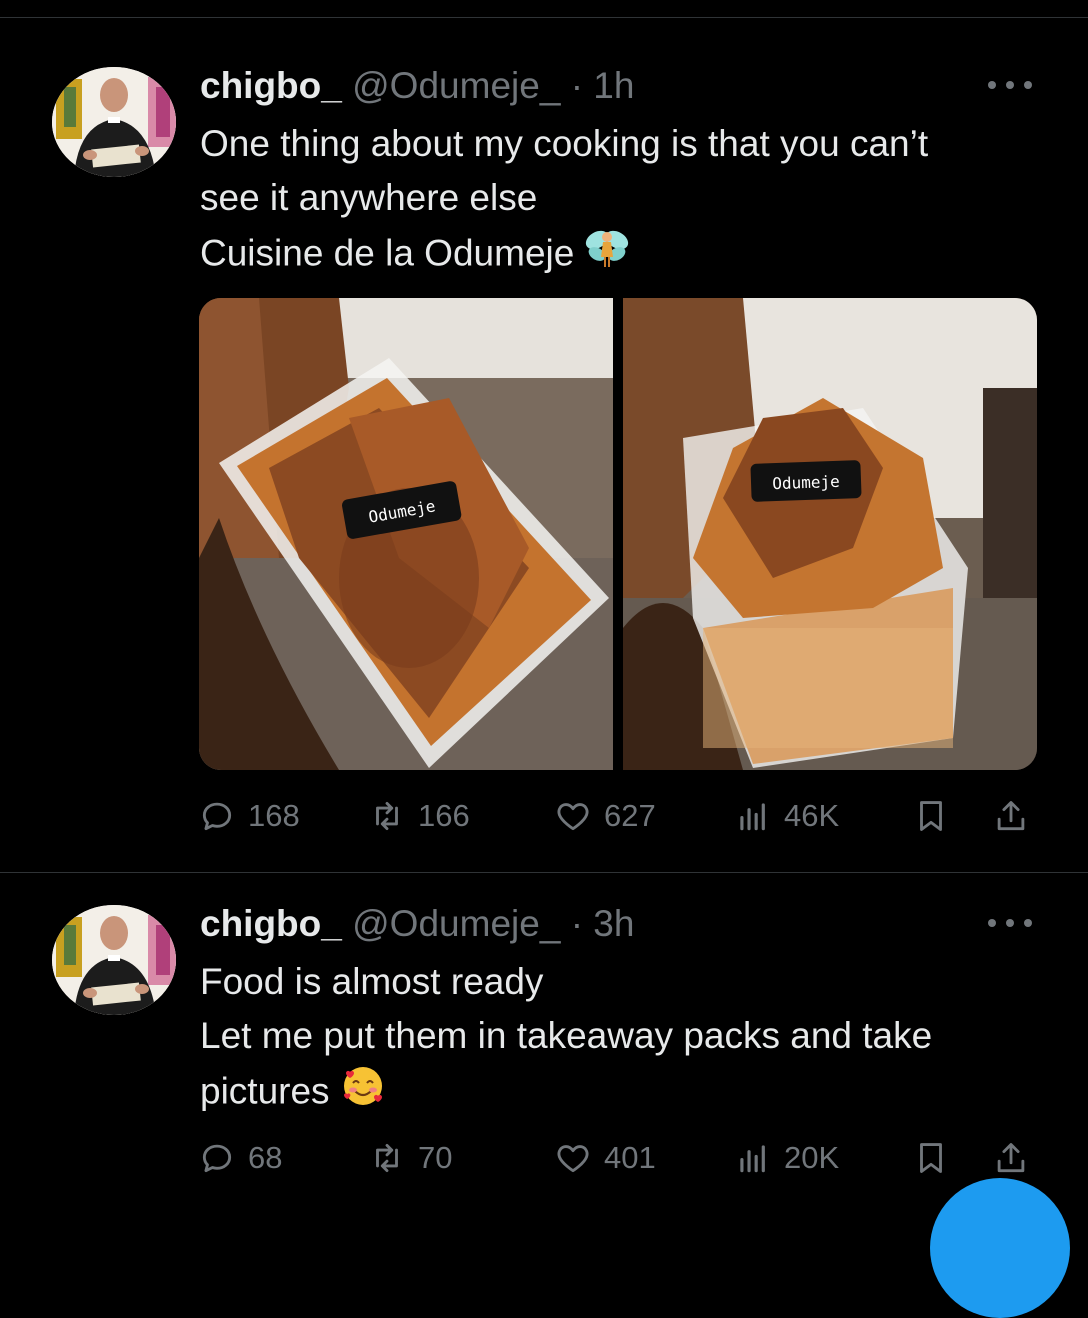  Describe the element at coordinates (369, 197) in the screenshot. I see `tweet-text-line: see it anywhere else` at that location.